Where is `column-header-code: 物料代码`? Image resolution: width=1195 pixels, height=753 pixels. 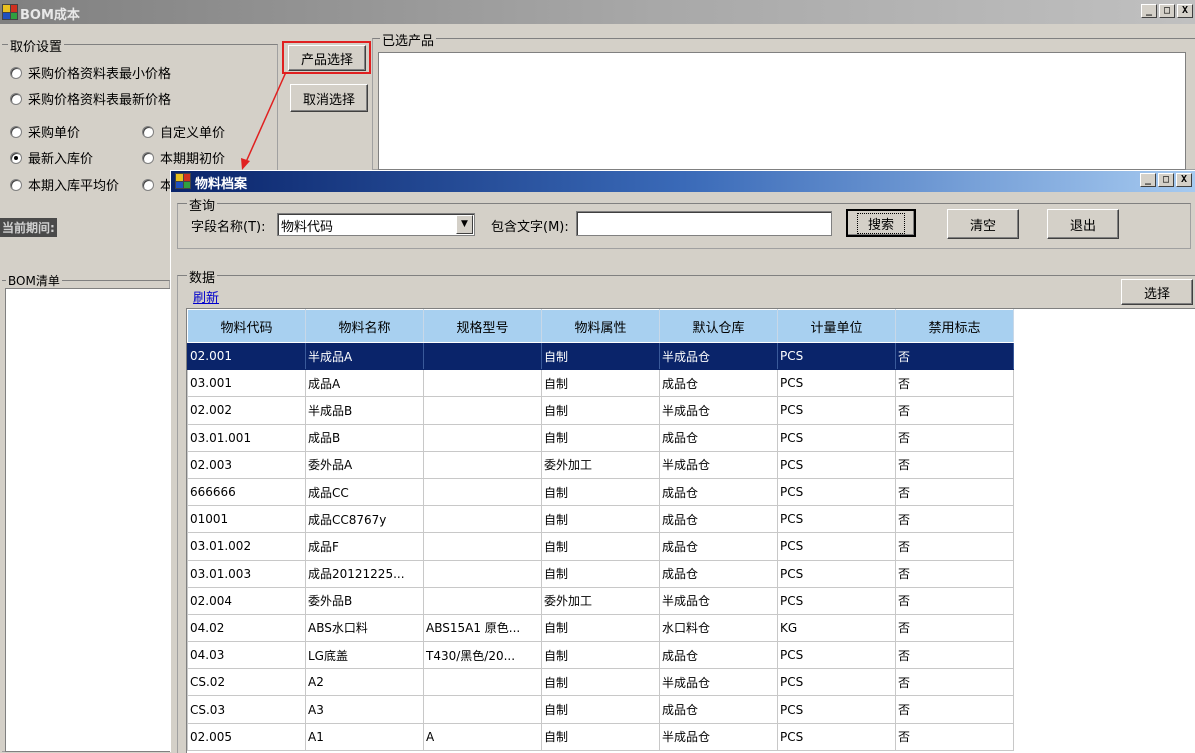
column-header-code: 物料代码 is located at coordinates (246, 326).